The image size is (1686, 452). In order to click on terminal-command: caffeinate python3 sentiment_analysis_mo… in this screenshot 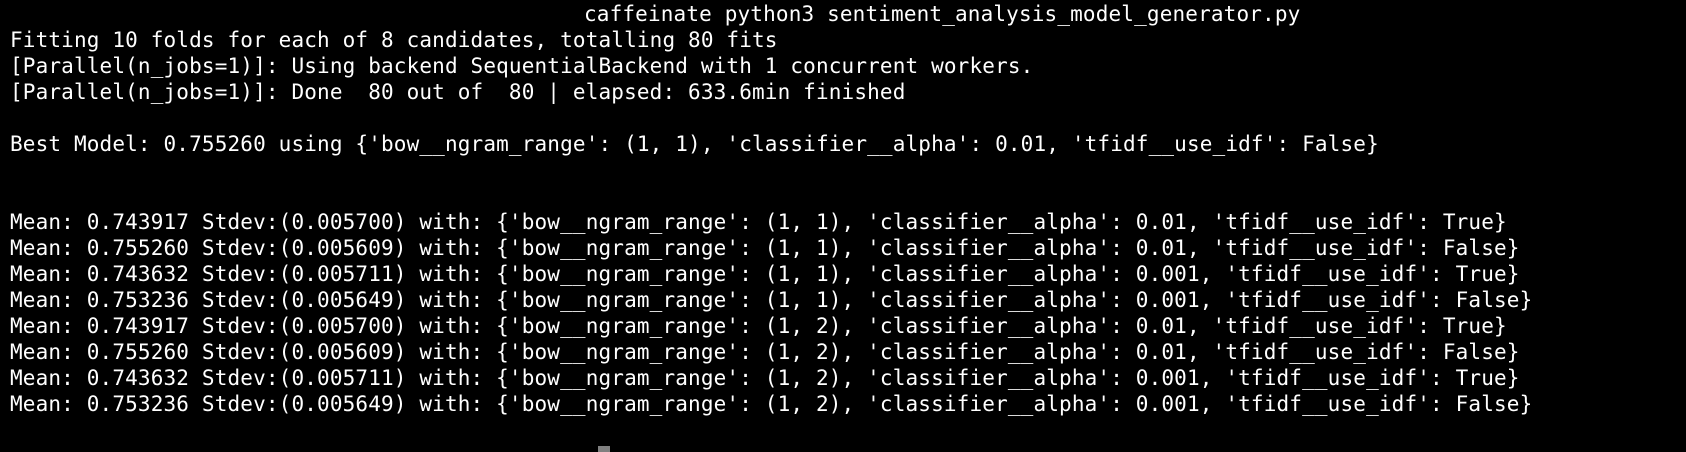, I will do `click(942, 14)`.